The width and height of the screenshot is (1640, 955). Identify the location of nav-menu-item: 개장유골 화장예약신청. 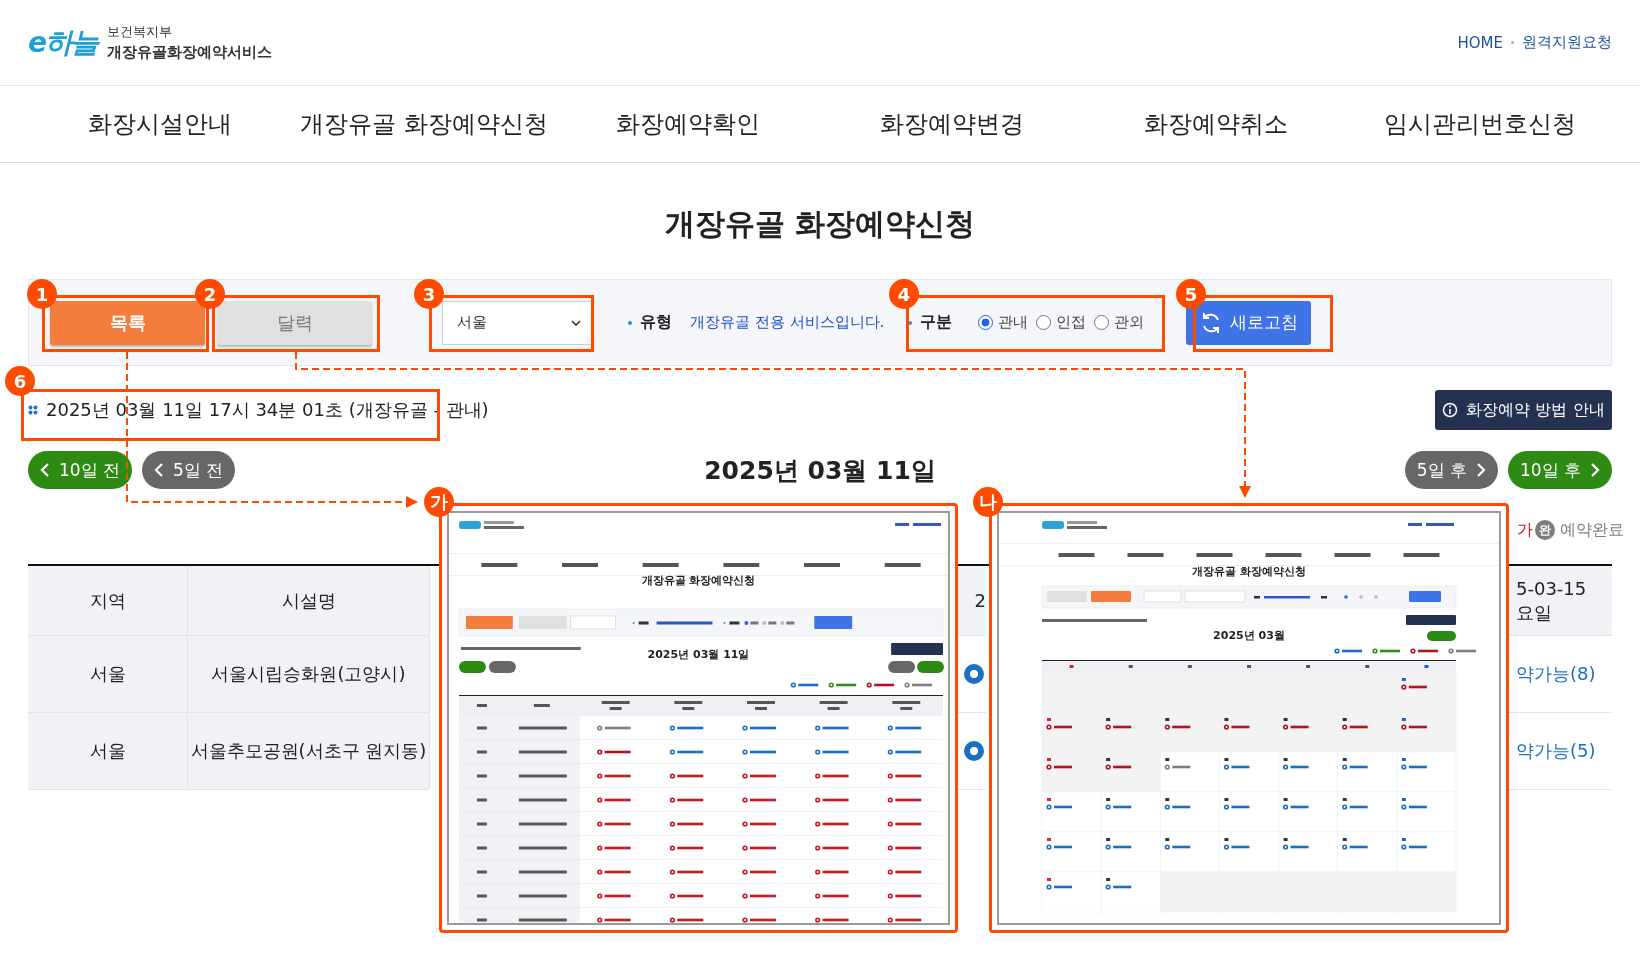
(424, 124).